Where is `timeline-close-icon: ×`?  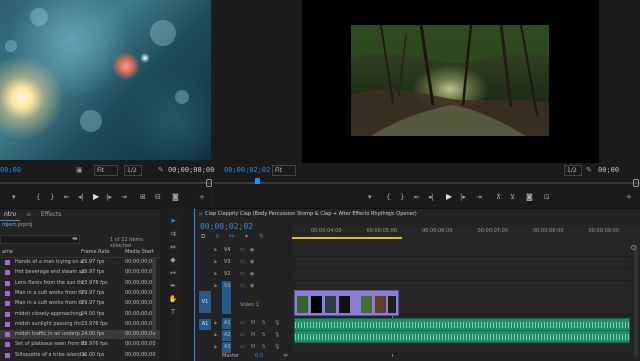
timeline-close-icon: × is located at coordinates (200, 214).